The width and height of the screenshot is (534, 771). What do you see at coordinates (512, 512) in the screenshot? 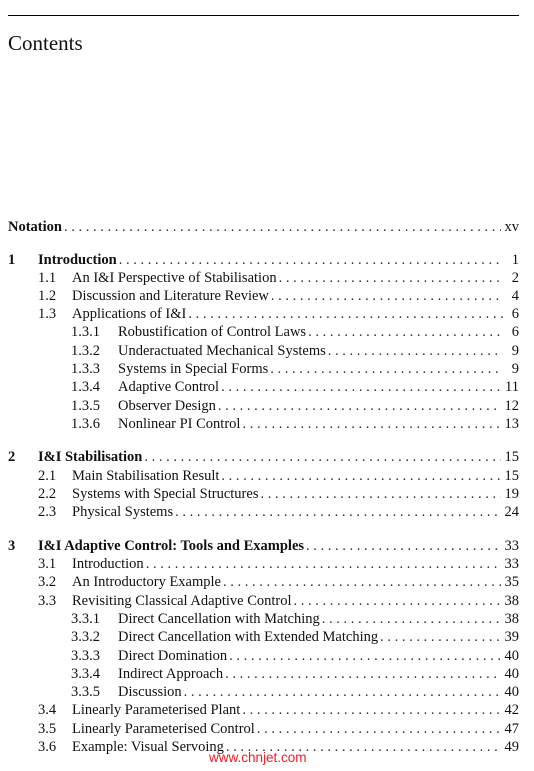
I see `toc-entry-page-number: 24` at bounding box center [512, 512].